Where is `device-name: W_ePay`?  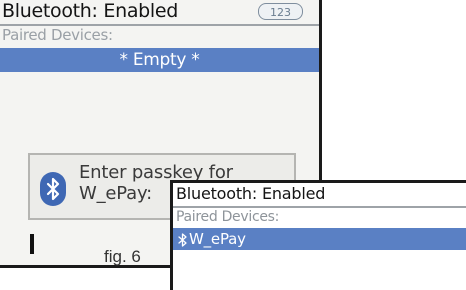 device-name: W_ePay is located at coordinates (217, 239).